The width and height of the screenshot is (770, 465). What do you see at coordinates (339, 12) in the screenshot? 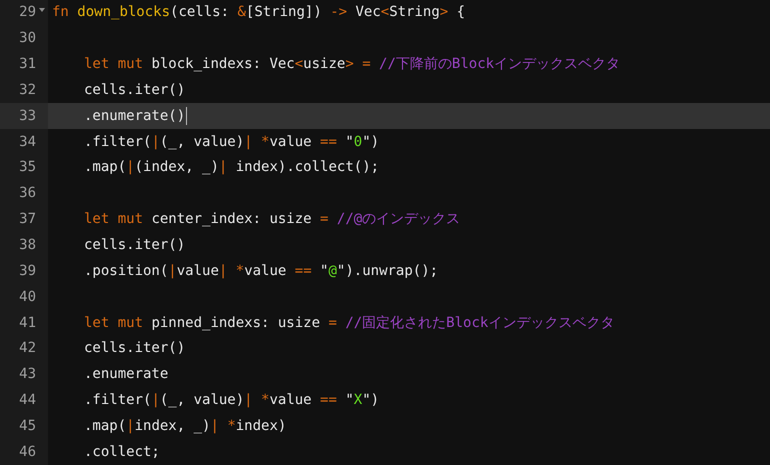
I see `operator: ->` at bounding box center [339, 12].